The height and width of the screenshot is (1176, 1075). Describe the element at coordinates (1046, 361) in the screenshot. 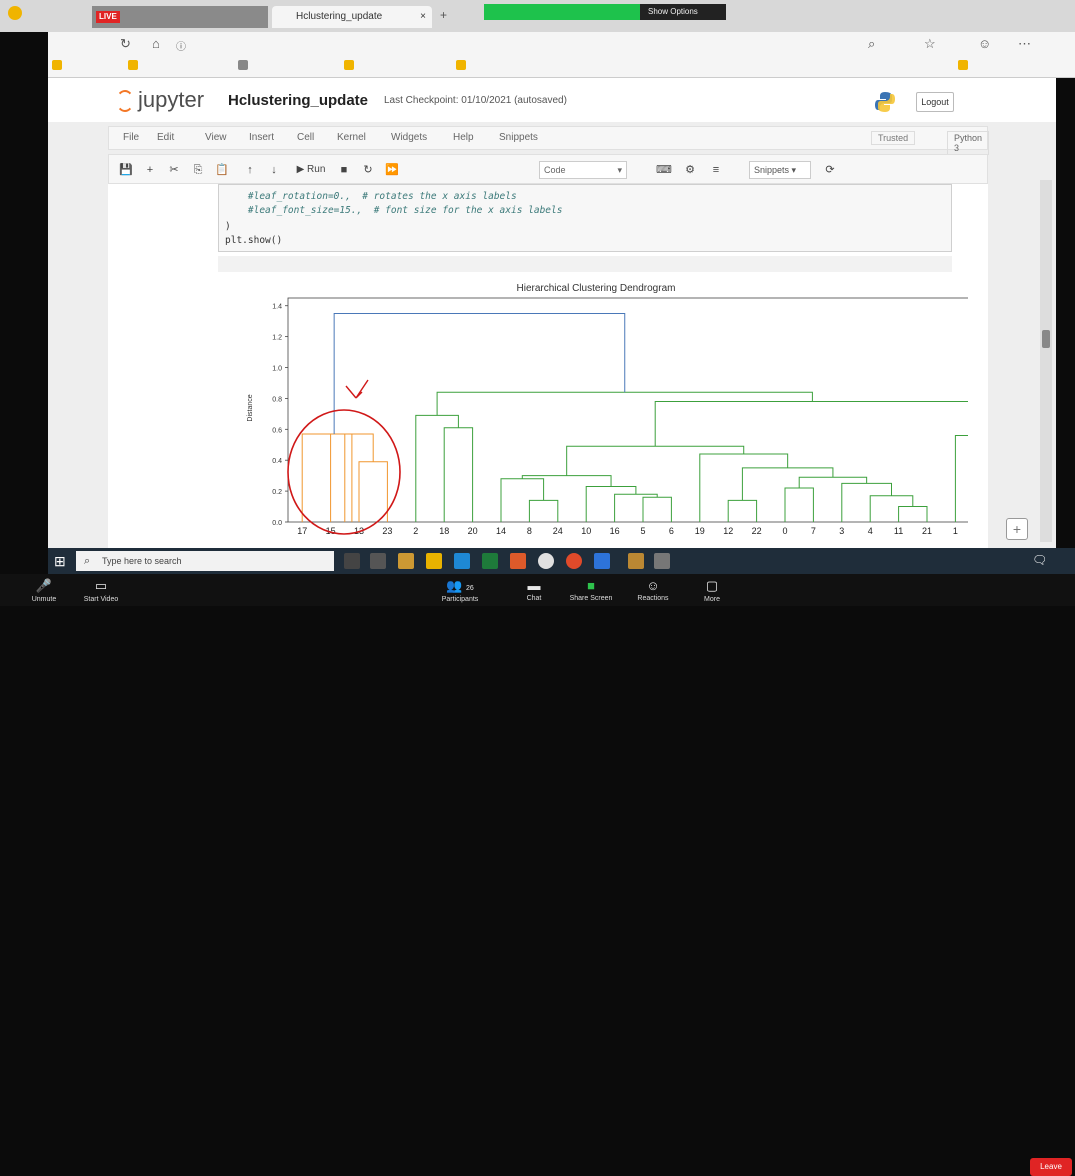

I see `page-scrollbar` at that location.